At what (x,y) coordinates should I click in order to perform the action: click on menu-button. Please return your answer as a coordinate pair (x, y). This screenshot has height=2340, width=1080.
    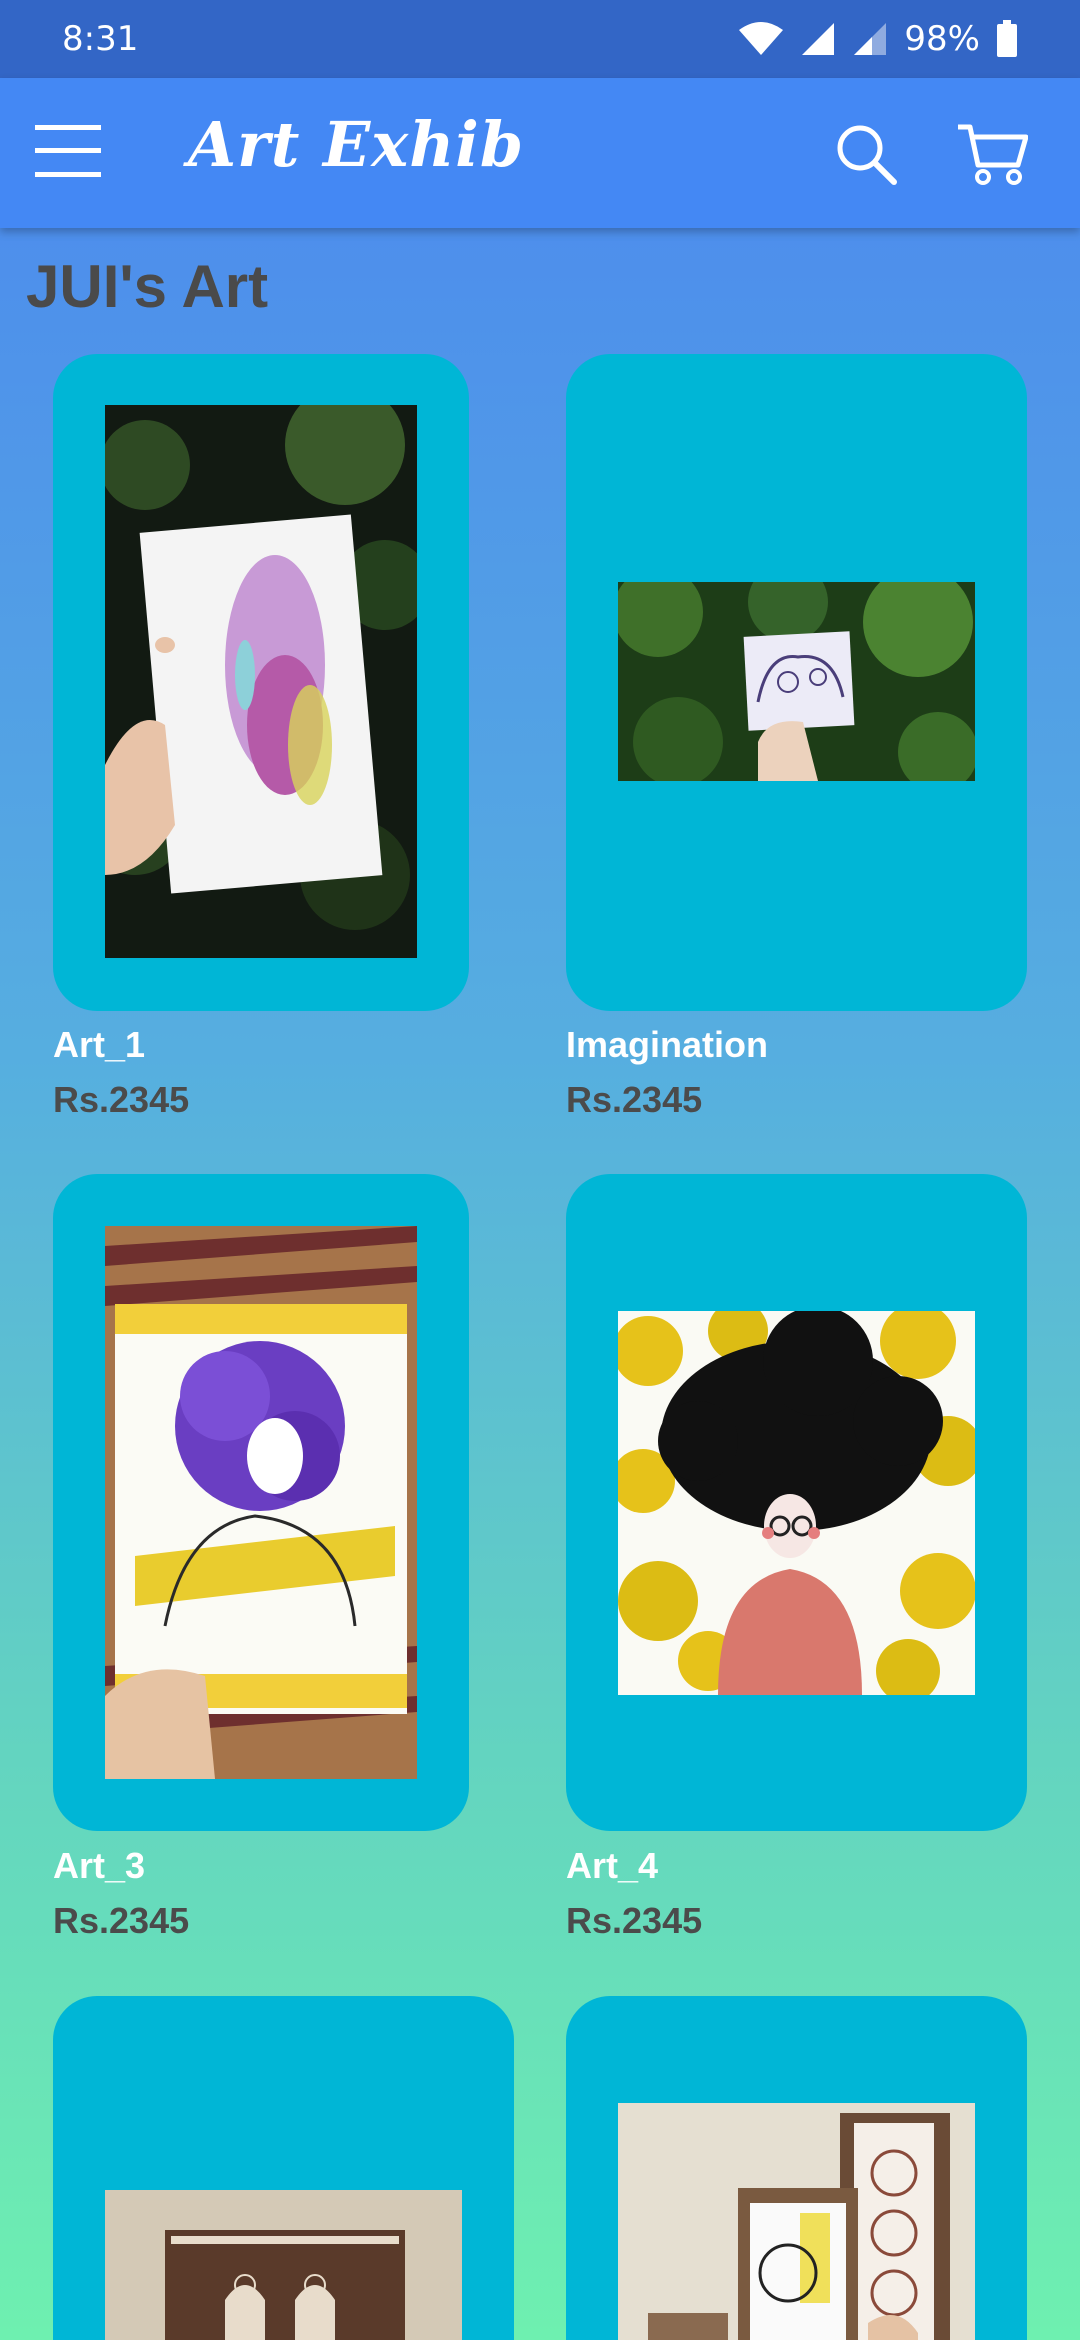
    Looking at the image, I should click on (68, 153).